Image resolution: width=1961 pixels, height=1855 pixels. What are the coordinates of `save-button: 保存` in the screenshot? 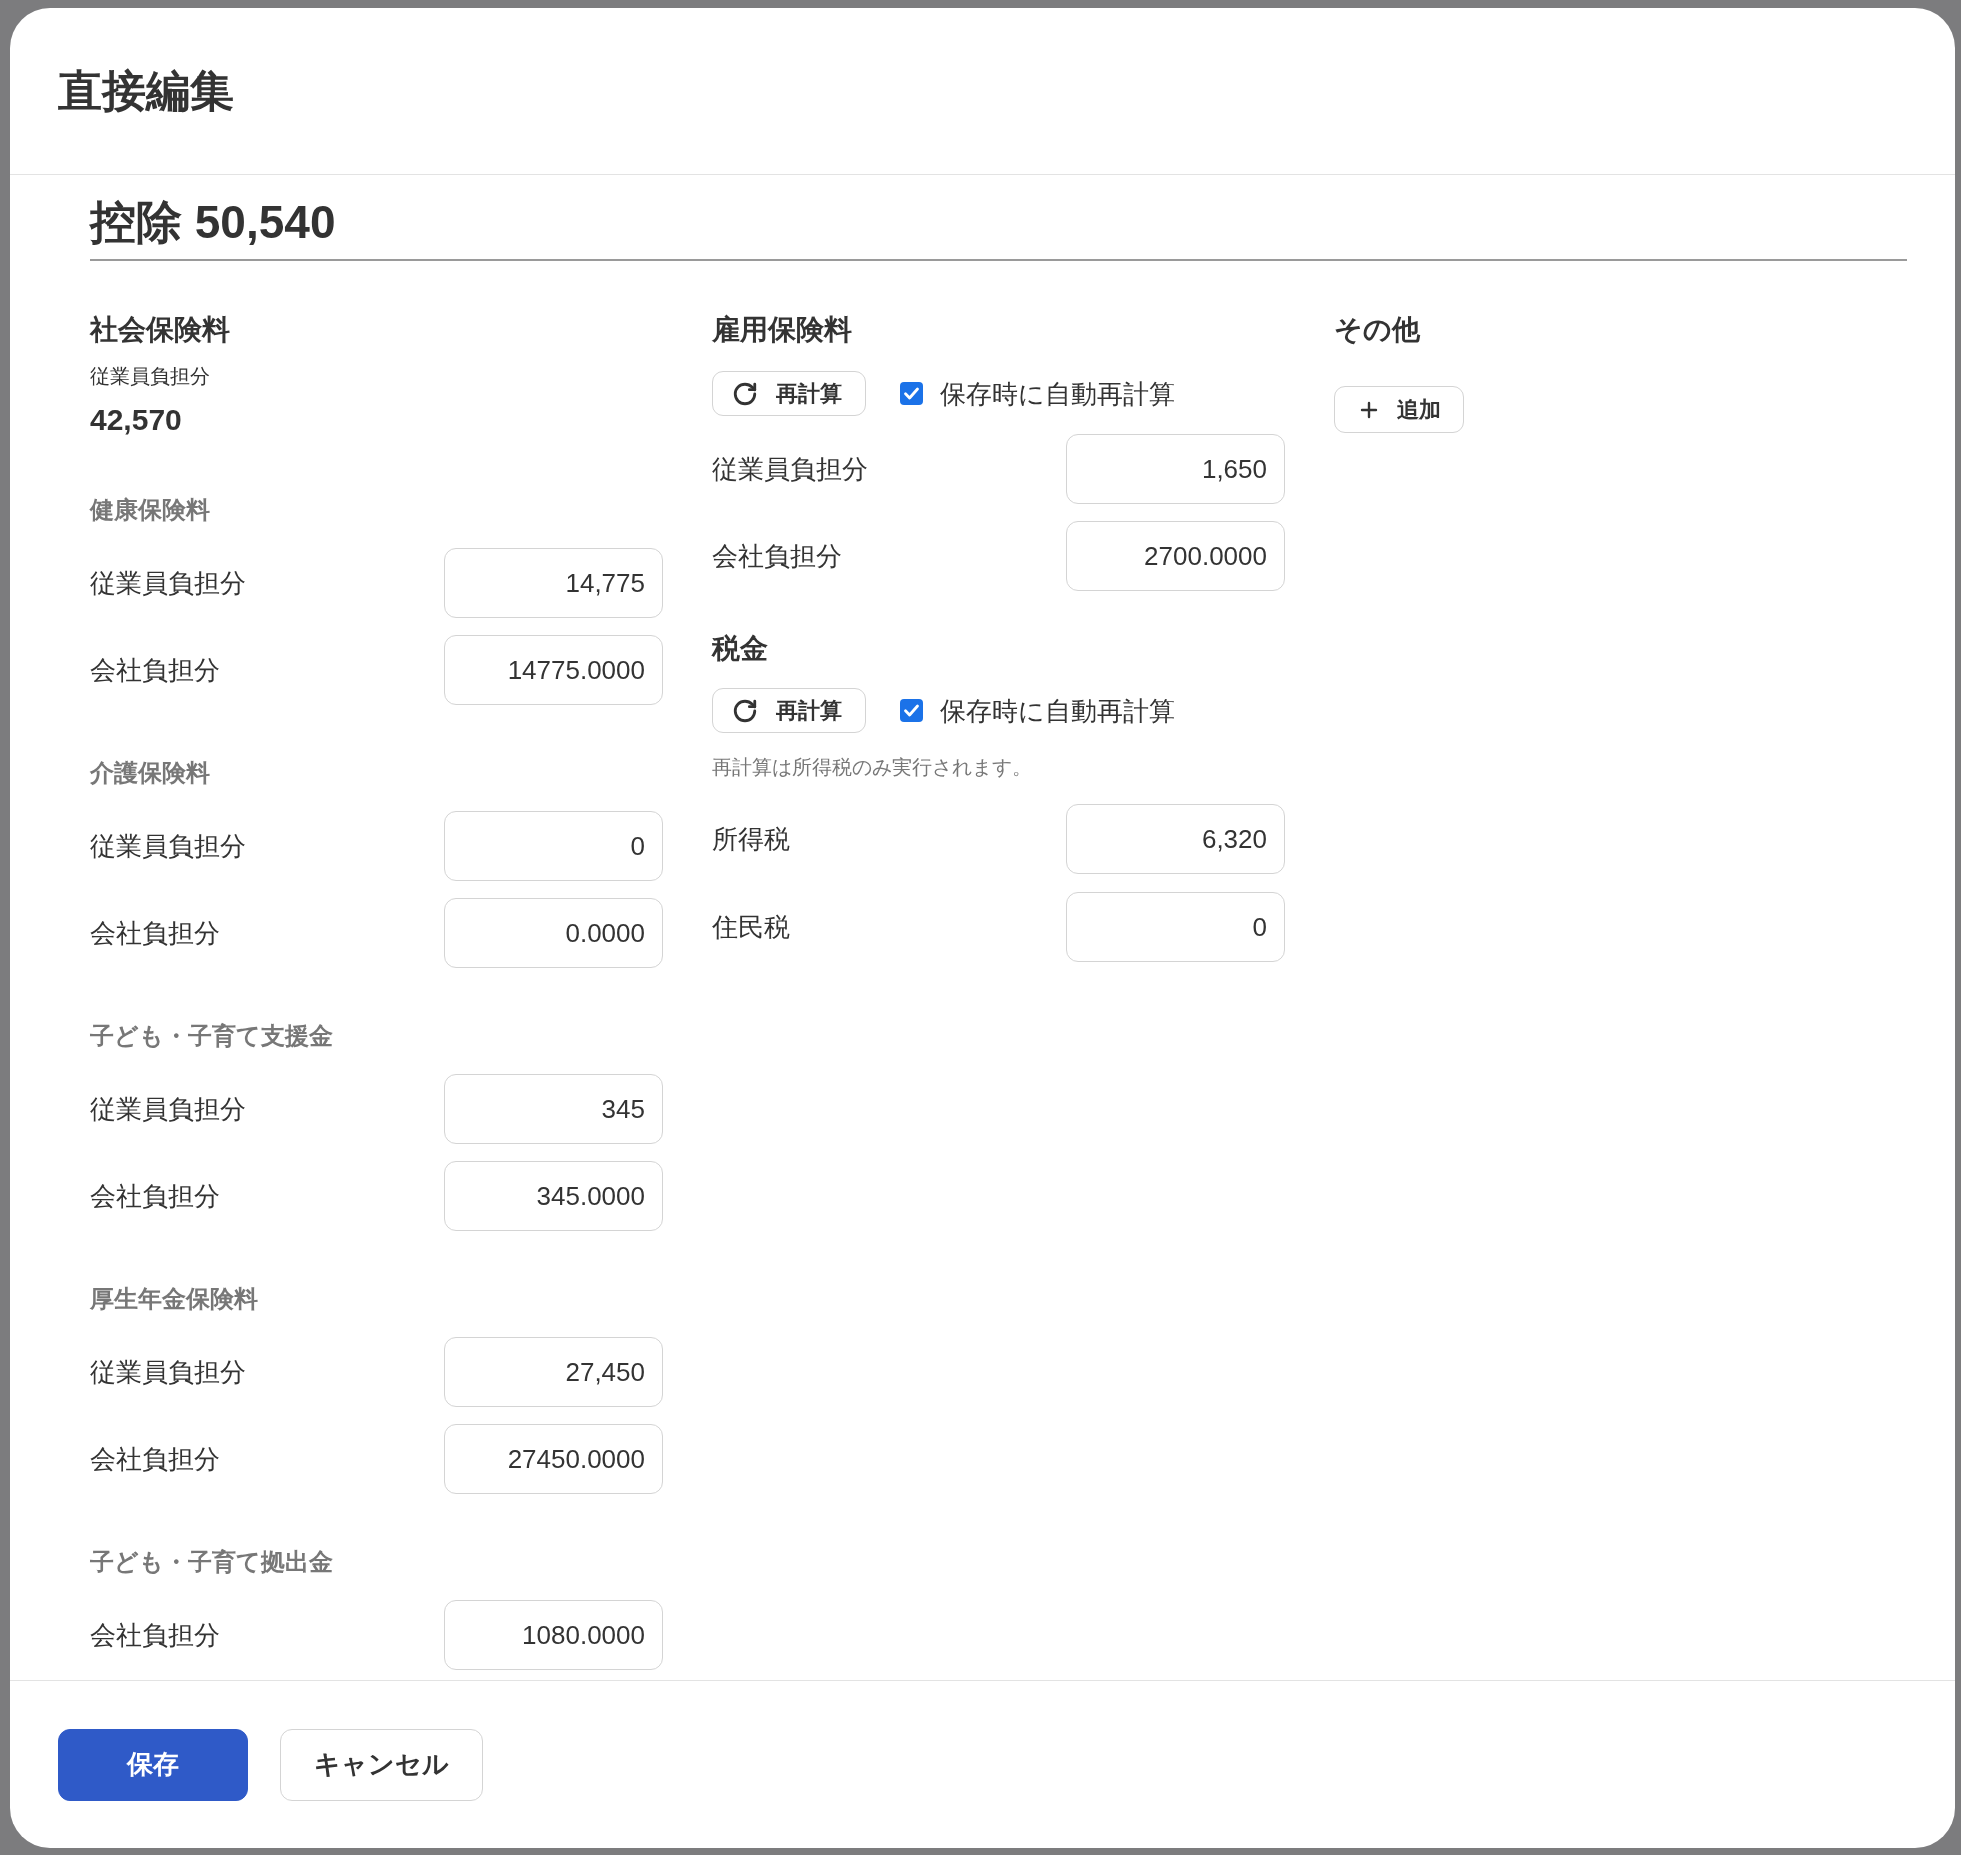 It's located at (153, 1764).